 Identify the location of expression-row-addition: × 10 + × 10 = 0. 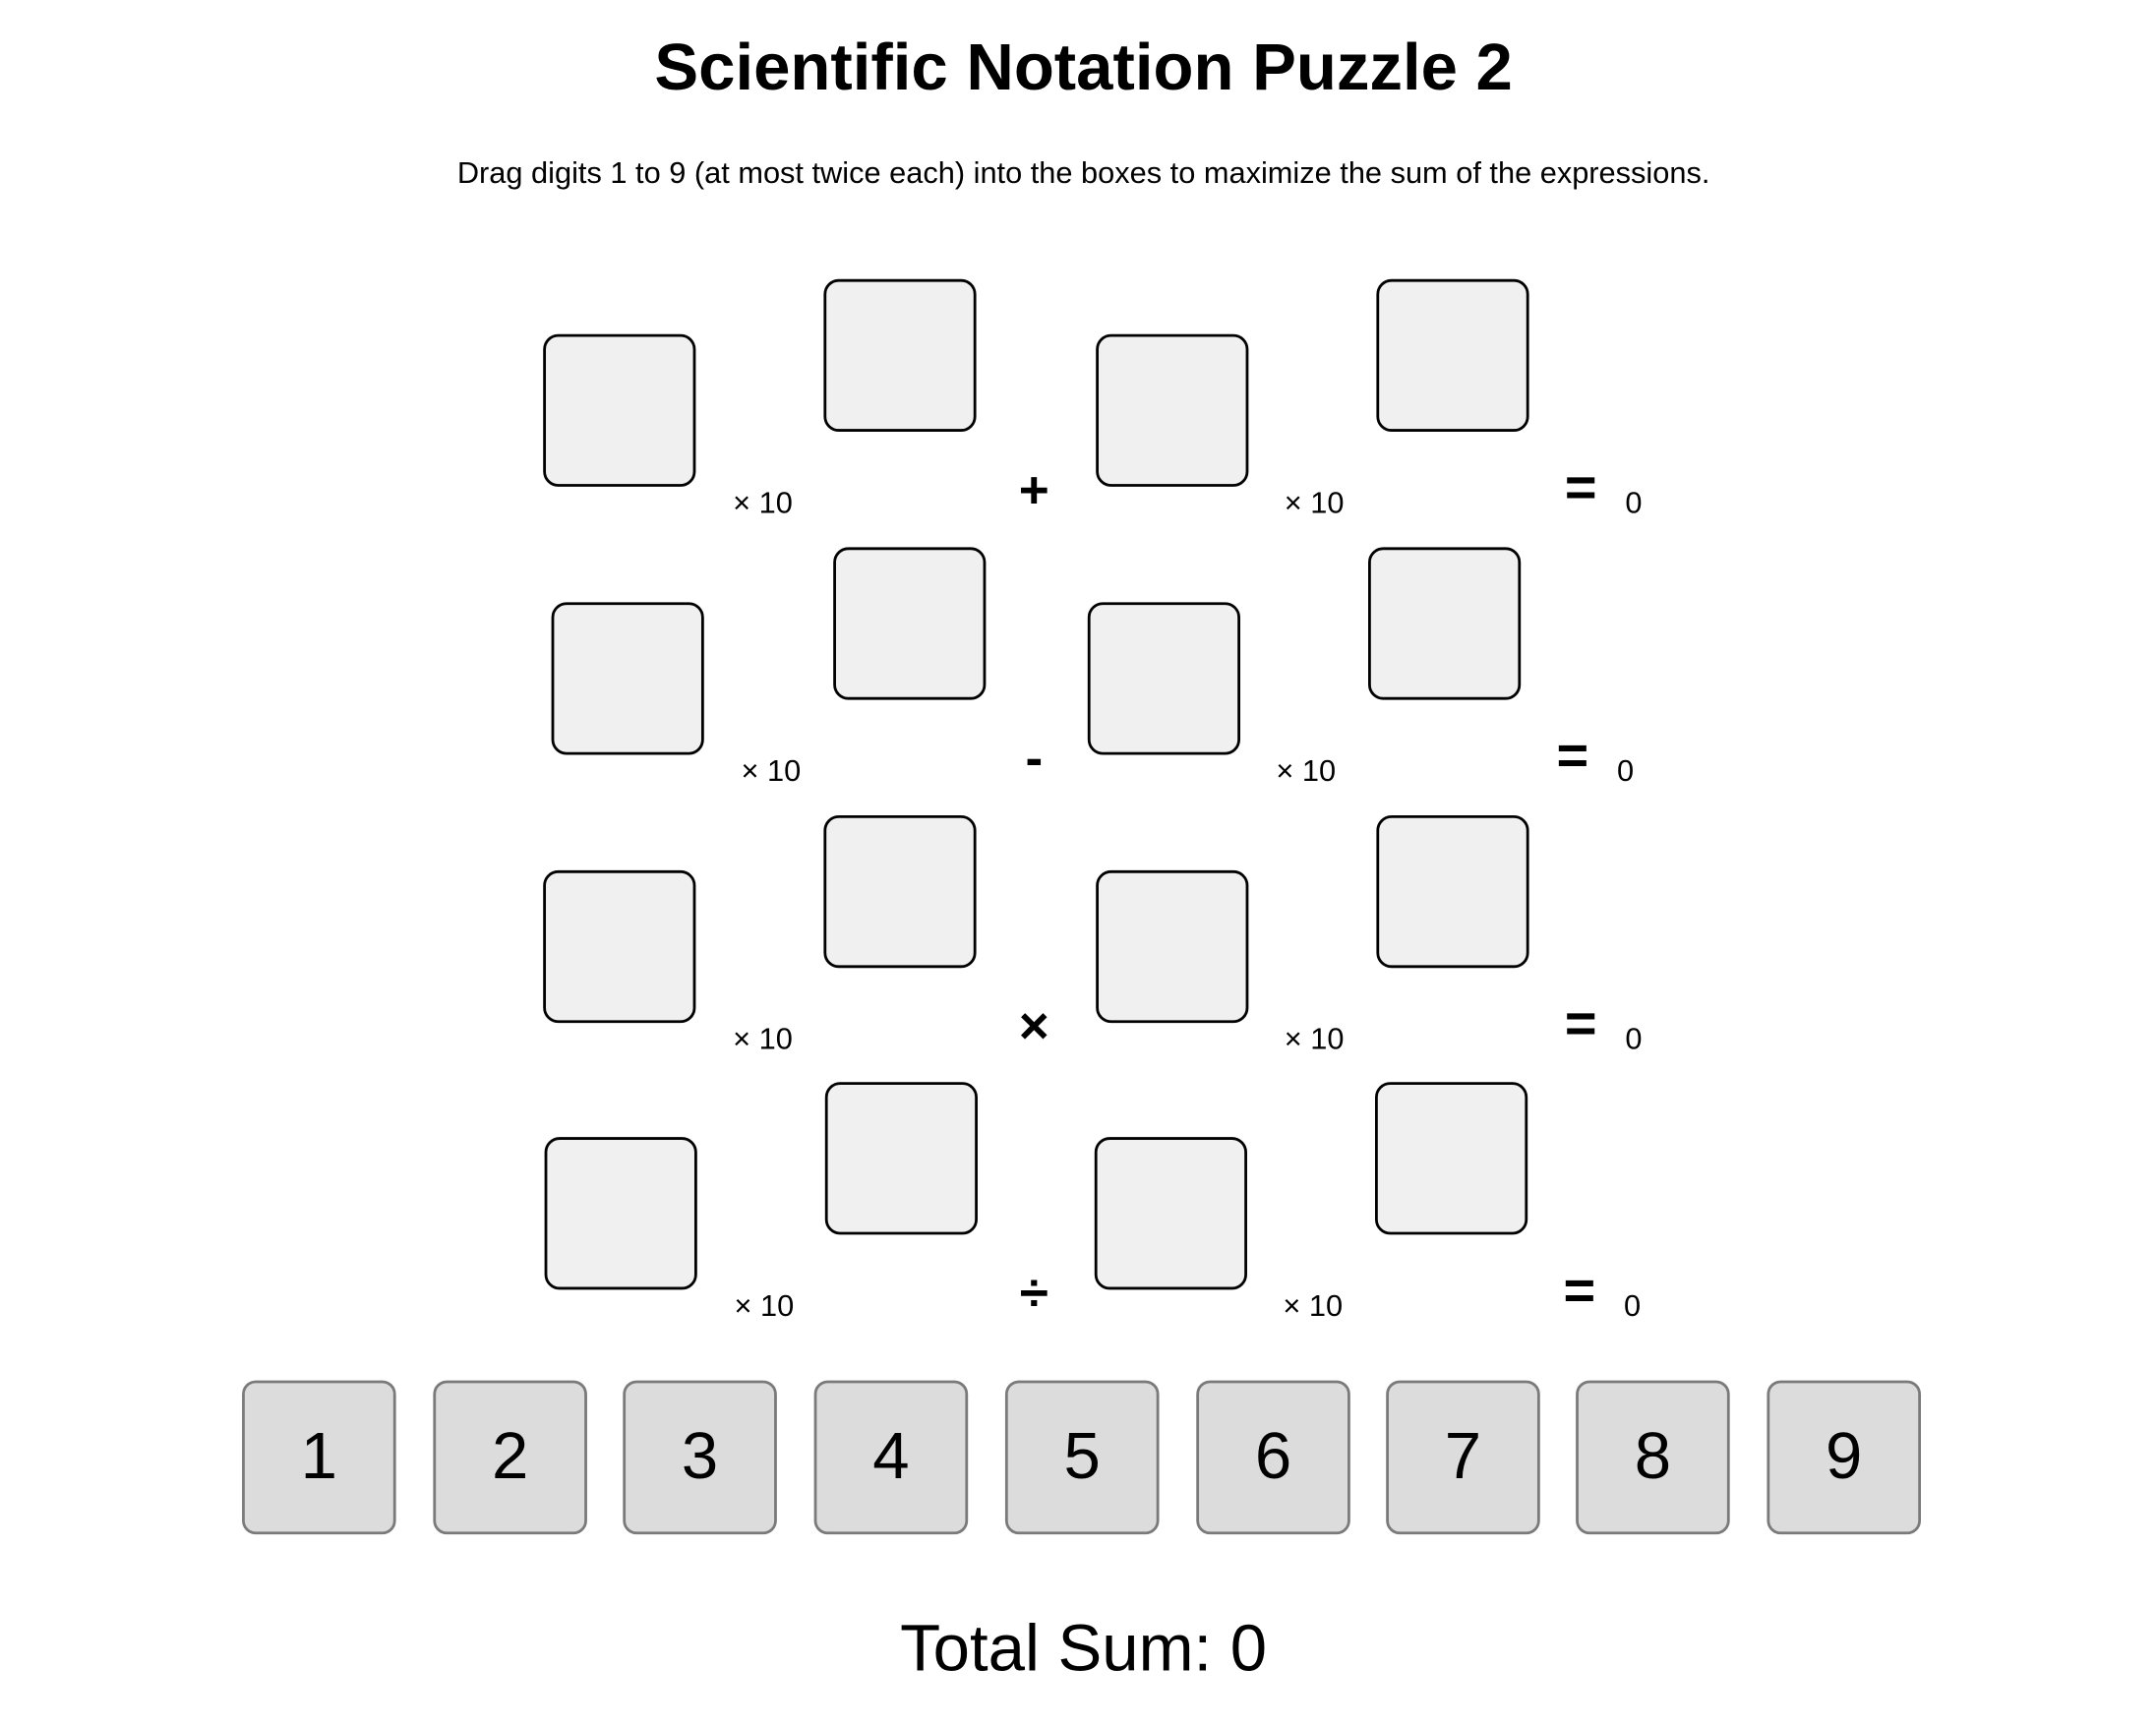
(1078, 398).